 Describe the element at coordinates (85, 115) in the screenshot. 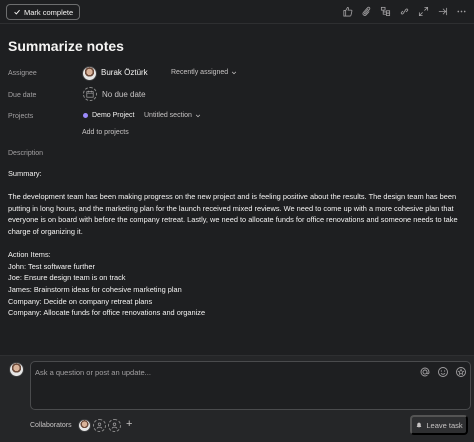

I see `project-color-dot` at that location.